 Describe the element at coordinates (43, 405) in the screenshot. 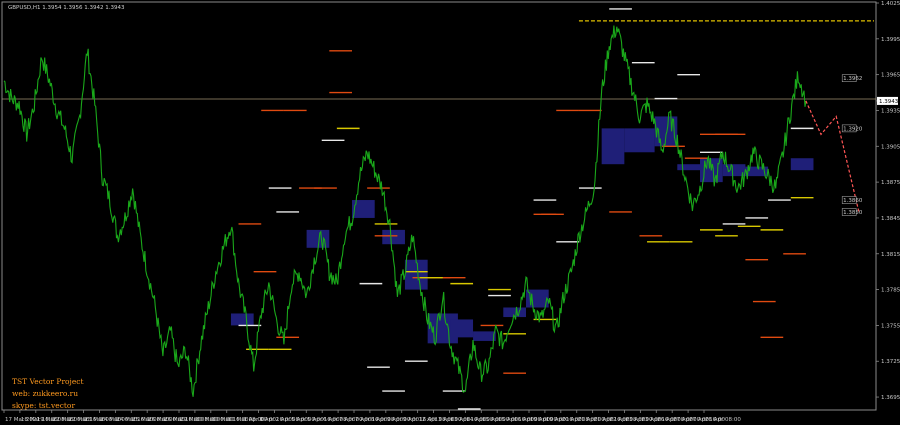

I see `watermark-line3: skype: tst.vector` at that location.